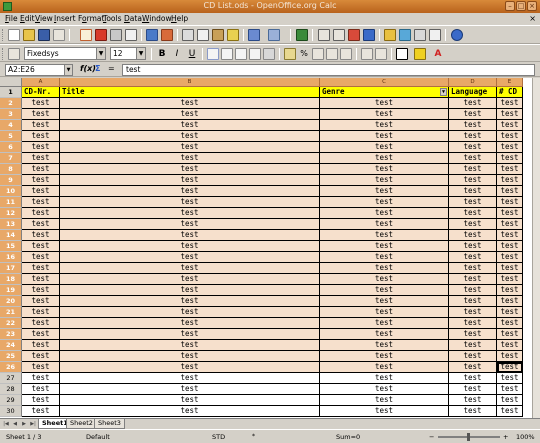 This screenshot has width=540, height=443. I want to click on row-header: 13, so click(11, 224).